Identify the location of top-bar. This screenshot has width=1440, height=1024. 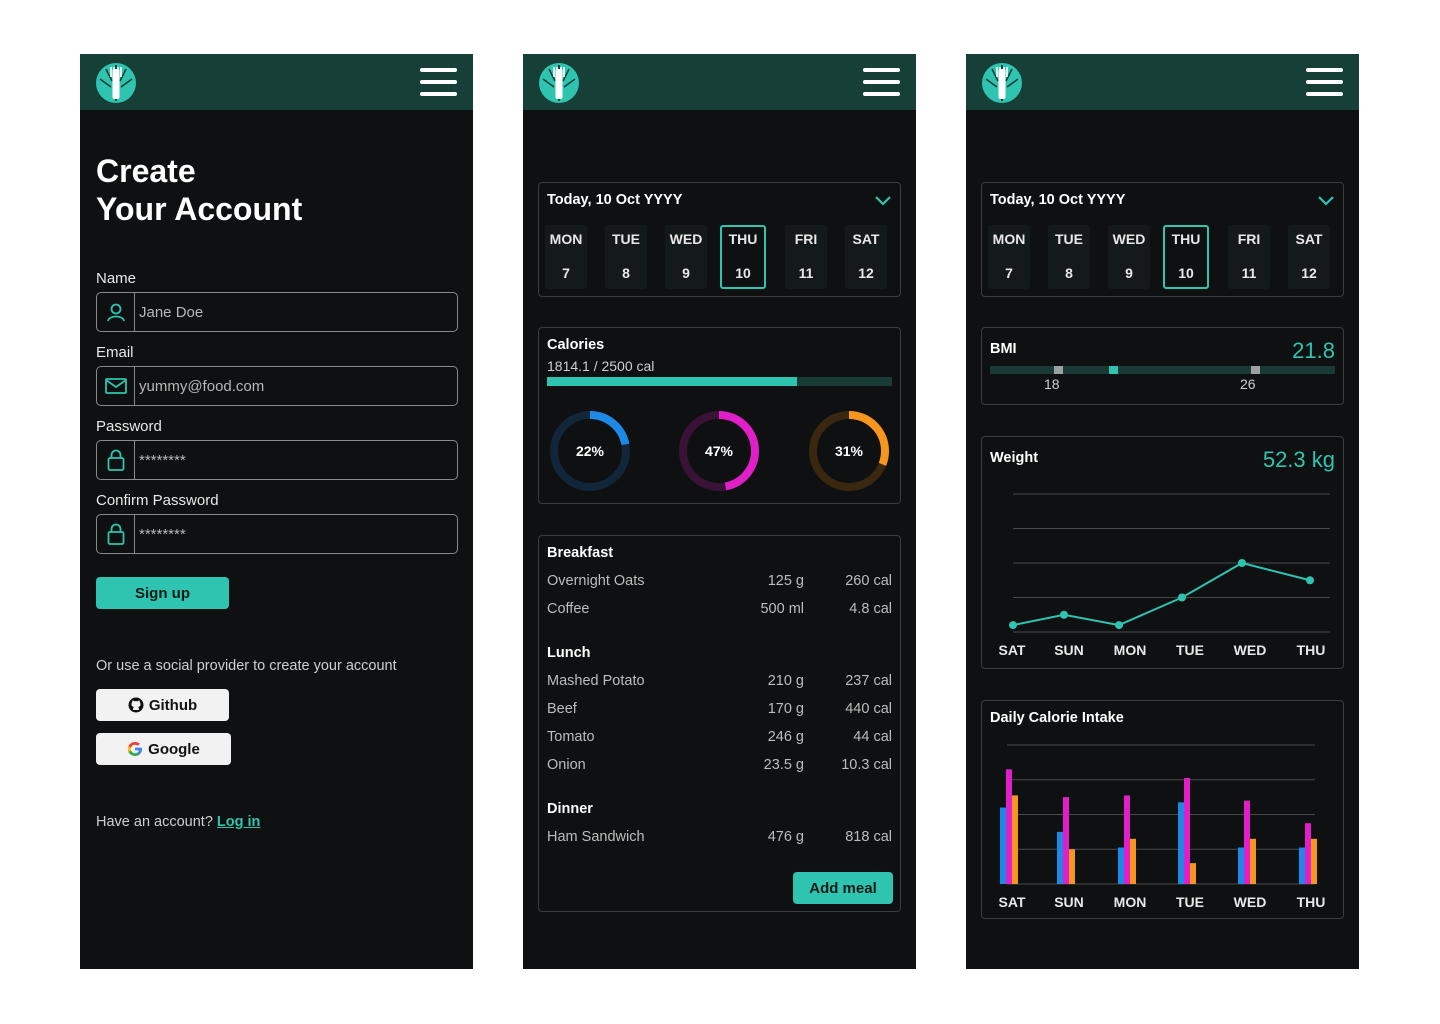
(719, 82).